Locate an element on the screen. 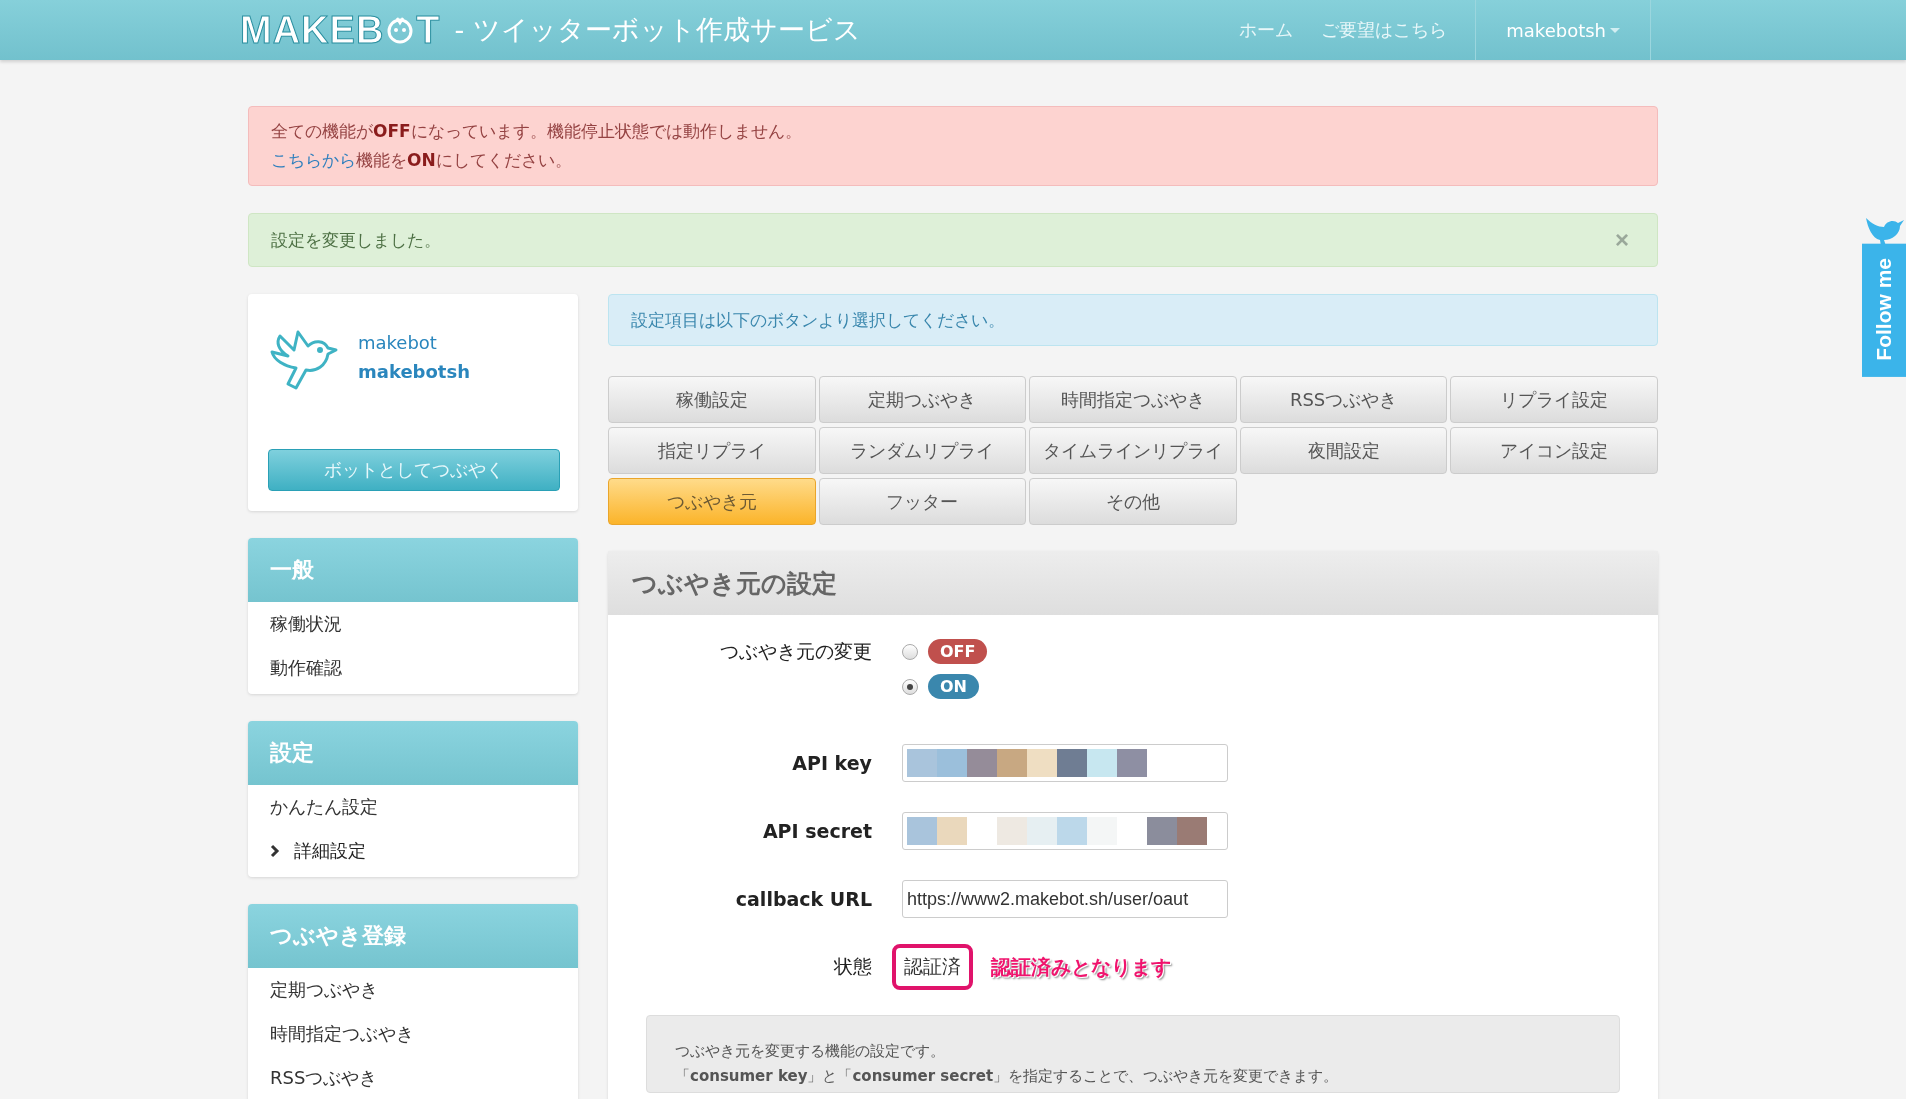  settings-tab: ランダムリプライ is located at coordinates (922, 450).